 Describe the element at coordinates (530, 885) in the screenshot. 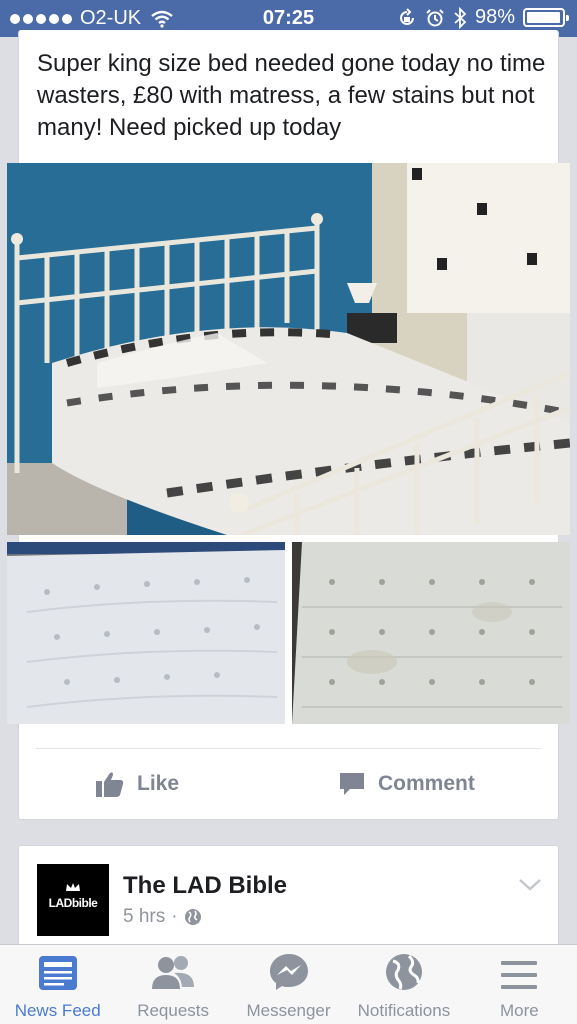

I see `chevron-down-icon` at that location.